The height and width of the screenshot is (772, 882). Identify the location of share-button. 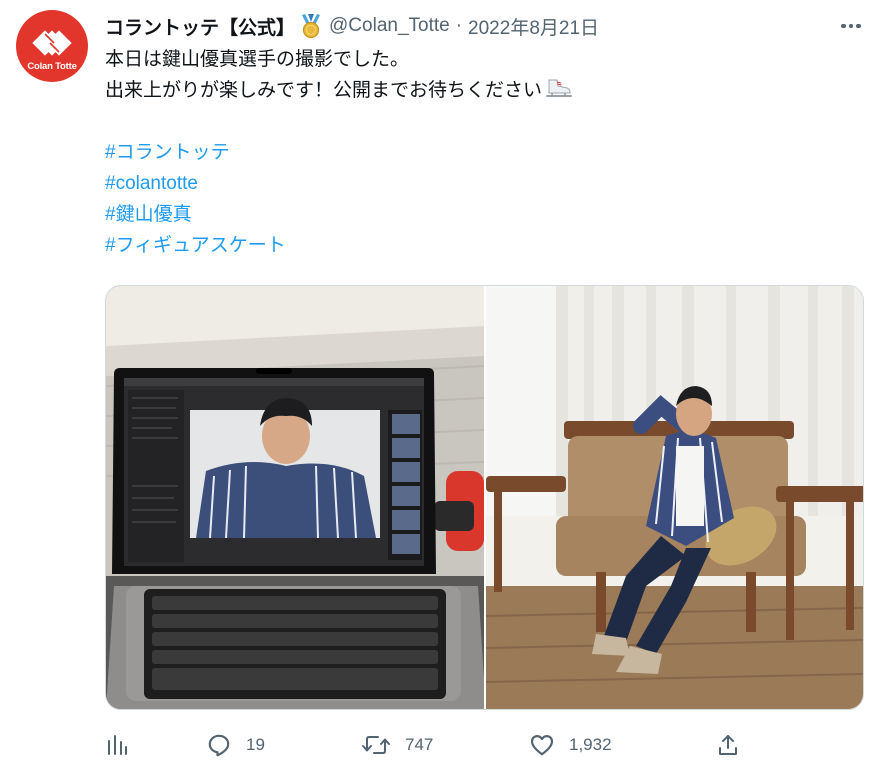
(728, 745).